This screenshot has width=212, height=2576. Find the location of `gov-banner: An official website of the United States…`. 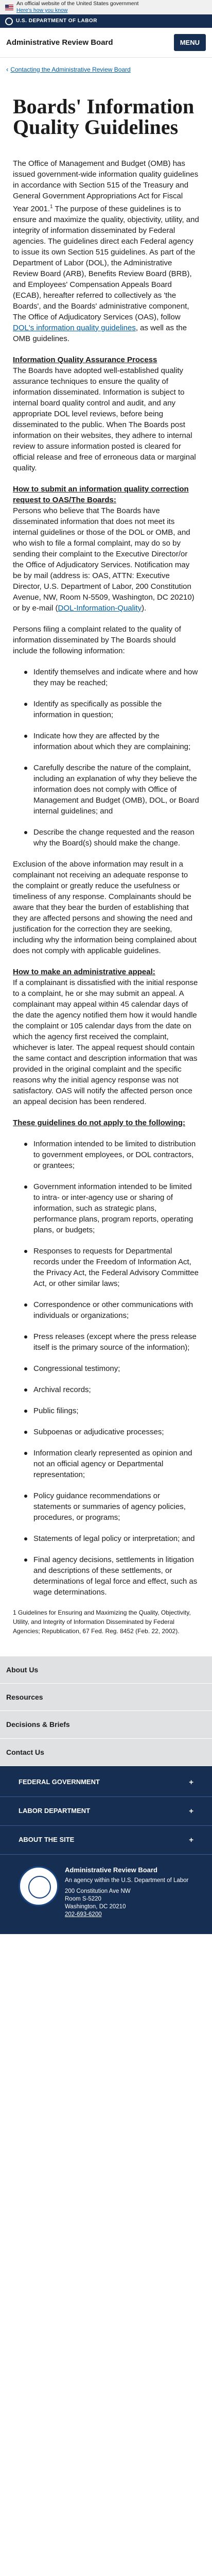

gov-banner: An official website of the United States… is located at coordinates (106, 7).